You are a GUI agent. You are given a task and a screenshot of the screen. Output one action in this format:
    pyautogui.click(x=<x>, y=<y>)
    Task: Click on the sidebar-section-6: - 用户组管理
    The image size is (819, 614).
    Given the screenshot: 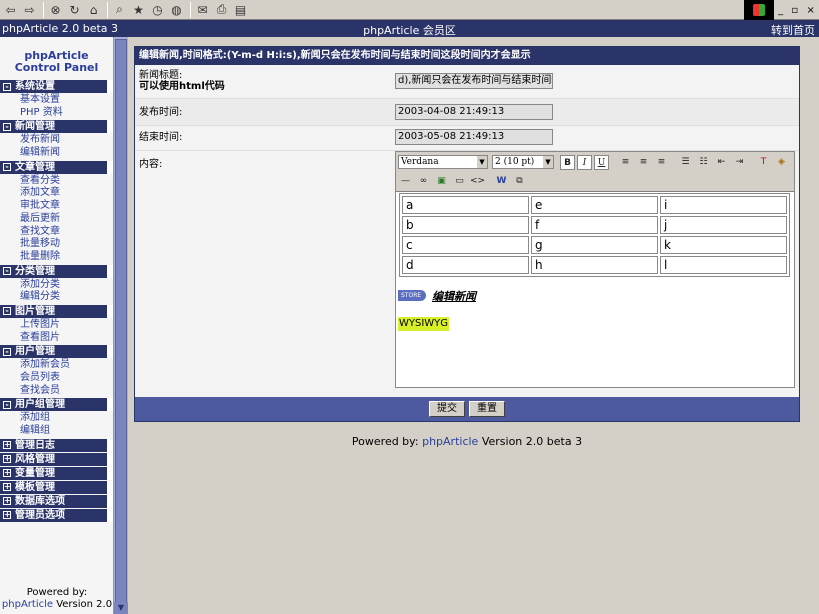 What is the action you would take?
    pyautogui.click(x=56, y=405)
    